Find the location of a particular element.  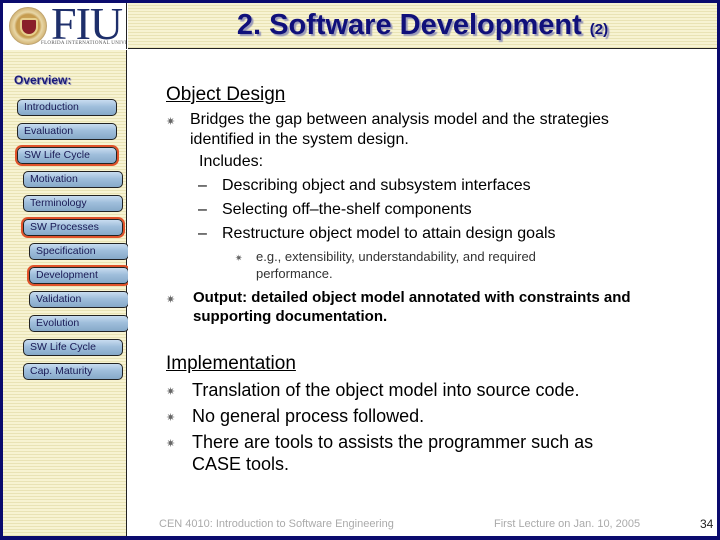

nav-sw-life-cycle-2: SW Life Cycle is located at coordinates (73, 347).